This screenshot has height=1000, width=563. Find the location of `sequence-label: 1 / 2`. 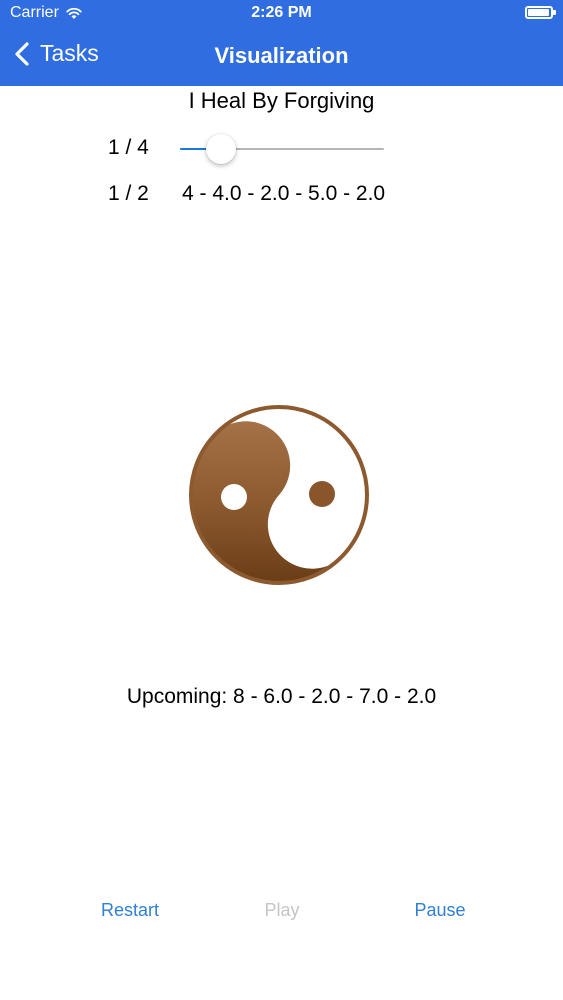

sequence-label: 1 / 2 is located at coordinates (128, 193).